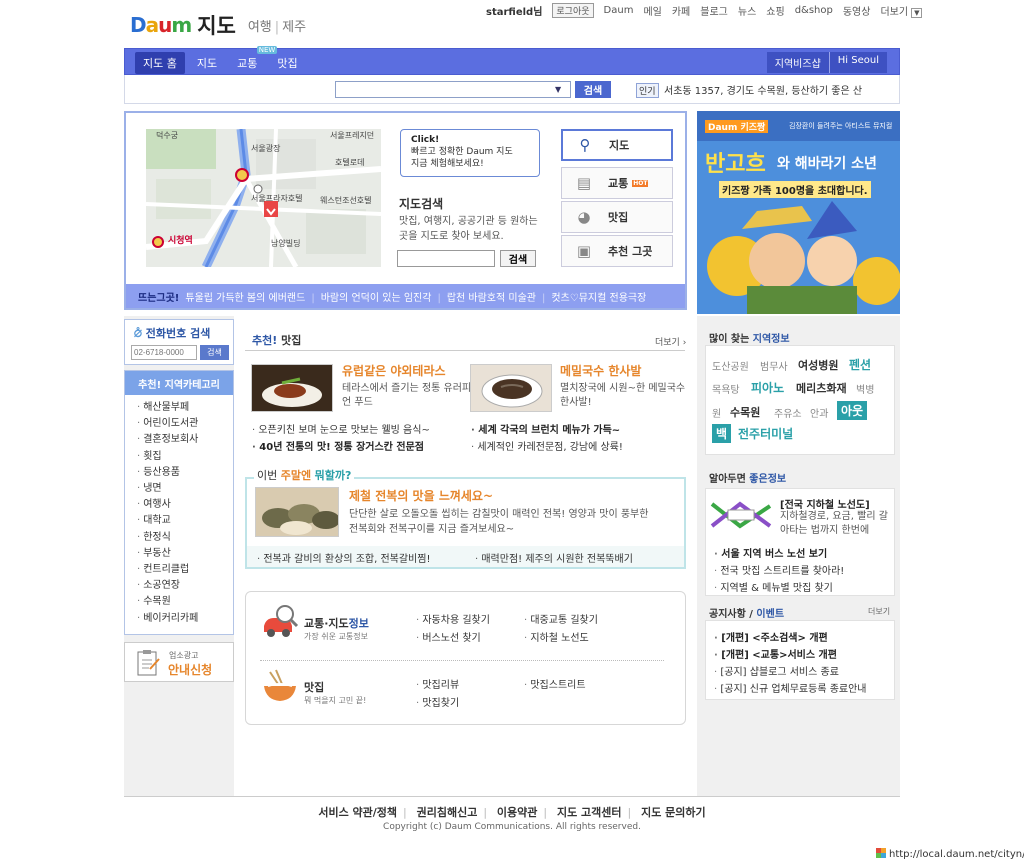 Image resolution: width=1024 pixels, height=860 pixels. What do you see at coordinates (185, 505) in the screenshot?
I see `category-item: 여행사` at bounding box center [185, 505].